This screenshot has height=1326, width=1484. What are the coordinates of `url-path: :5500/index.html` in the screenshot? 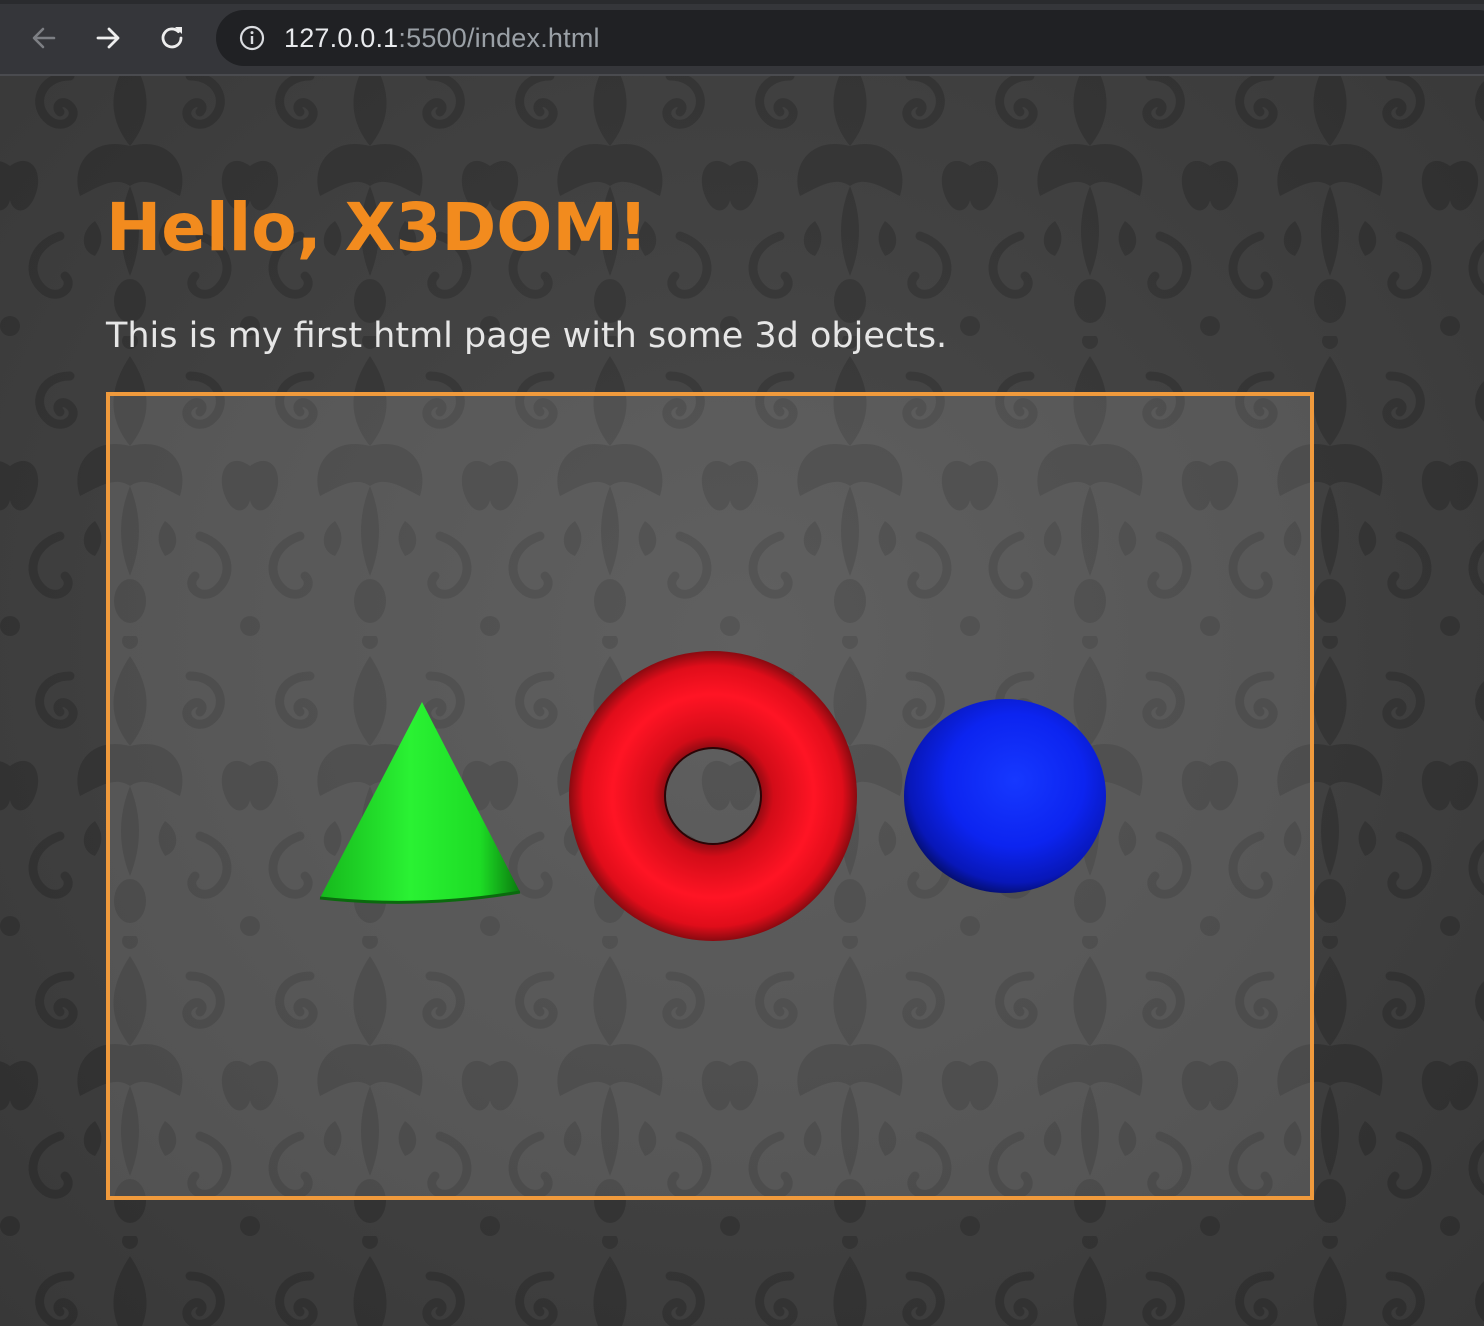 It's located at (499, 38).